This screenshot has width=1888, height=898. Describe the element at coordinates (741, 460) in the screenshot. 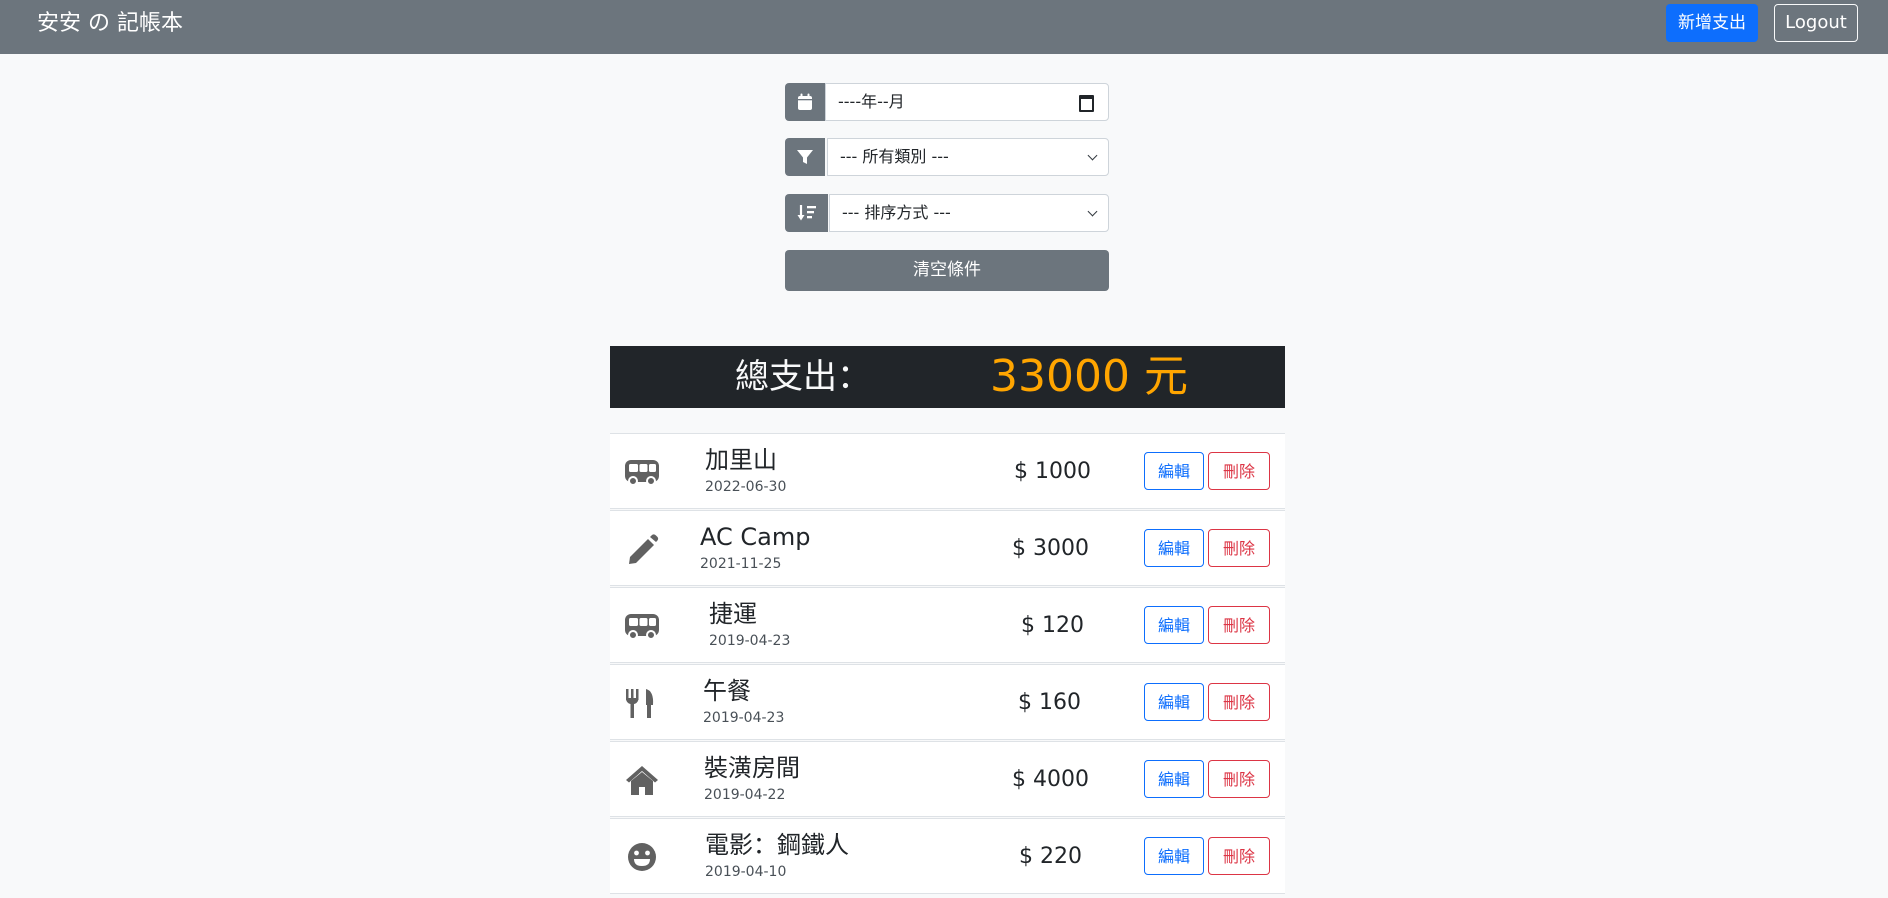

I see `record-name: 加里山` at that location.